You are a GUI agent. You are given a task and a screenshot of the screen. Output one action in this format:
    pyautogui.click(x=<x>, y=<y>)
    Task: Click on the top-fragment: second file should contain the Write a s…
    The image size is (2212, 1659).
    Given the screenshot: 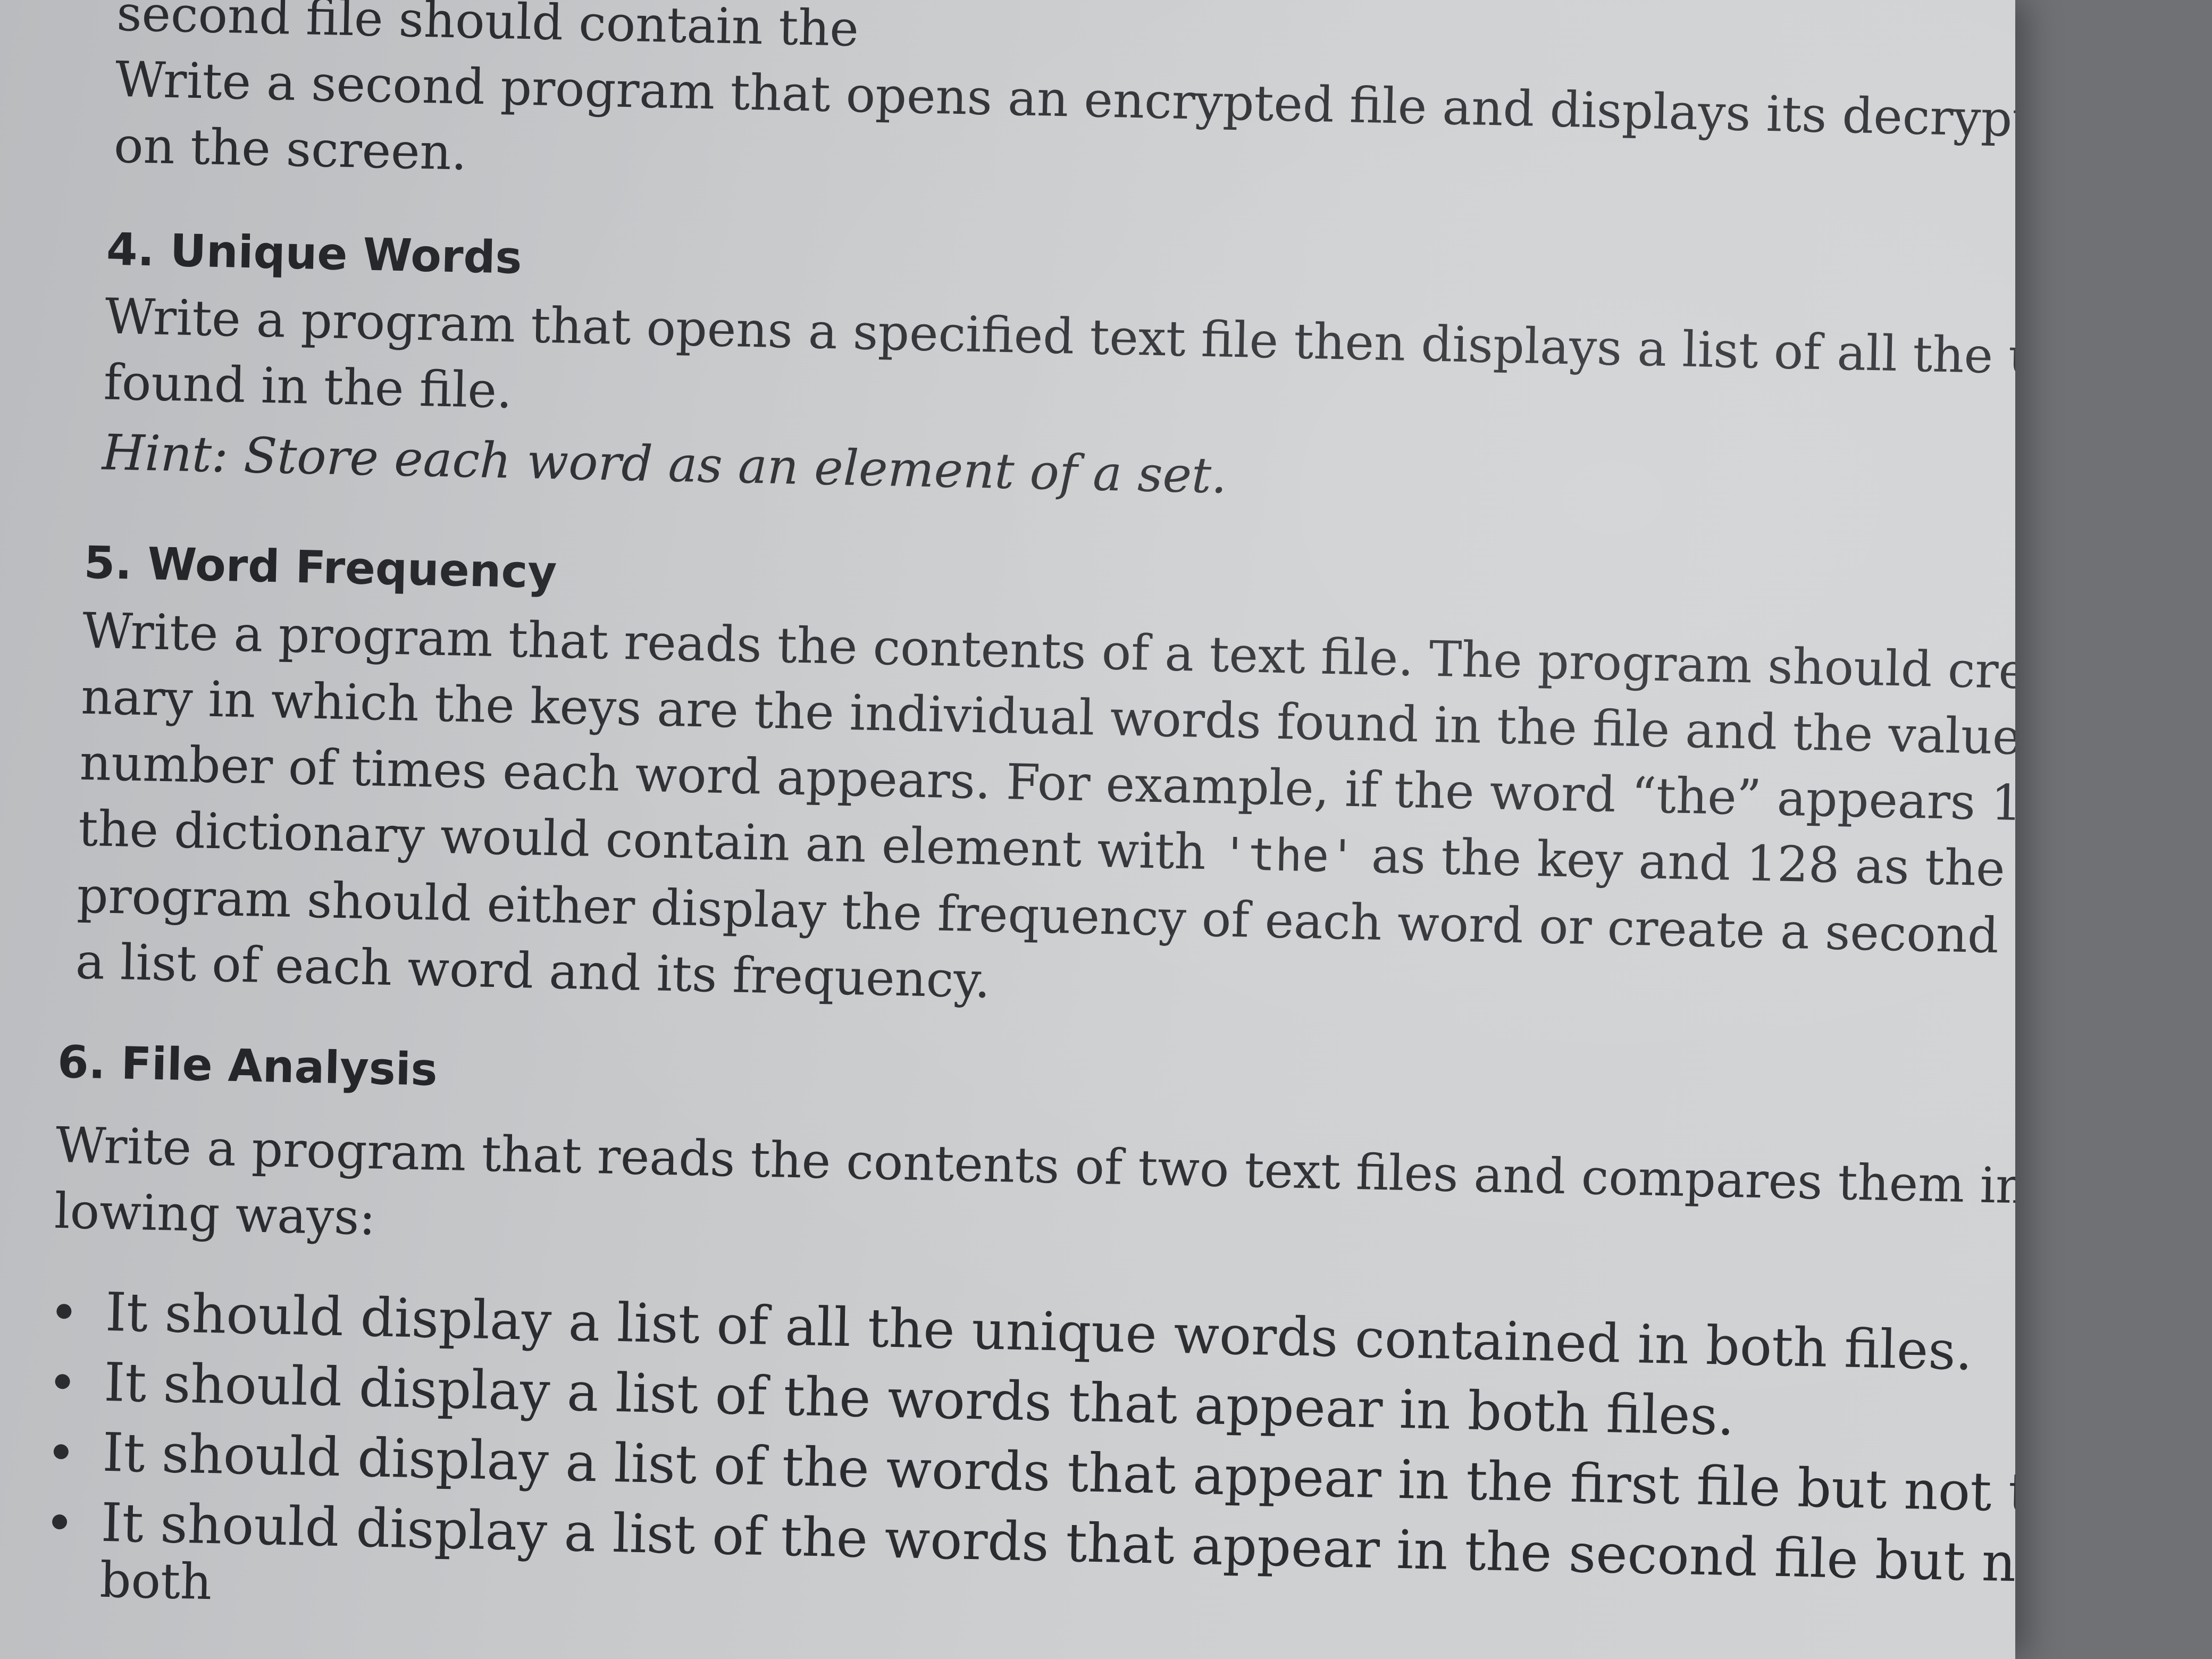 What is the action you would take?
    pyautogui.click(x=1064, y=112)
    